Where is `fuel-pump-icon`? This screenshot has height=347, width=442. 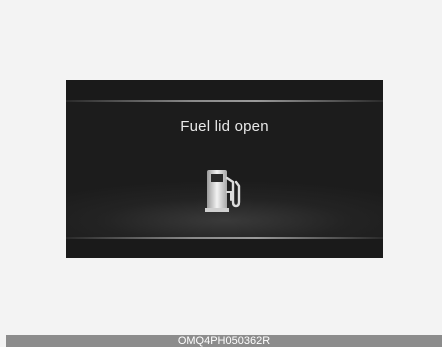
fuel-pump-icon is located at coordinates (223, 191).